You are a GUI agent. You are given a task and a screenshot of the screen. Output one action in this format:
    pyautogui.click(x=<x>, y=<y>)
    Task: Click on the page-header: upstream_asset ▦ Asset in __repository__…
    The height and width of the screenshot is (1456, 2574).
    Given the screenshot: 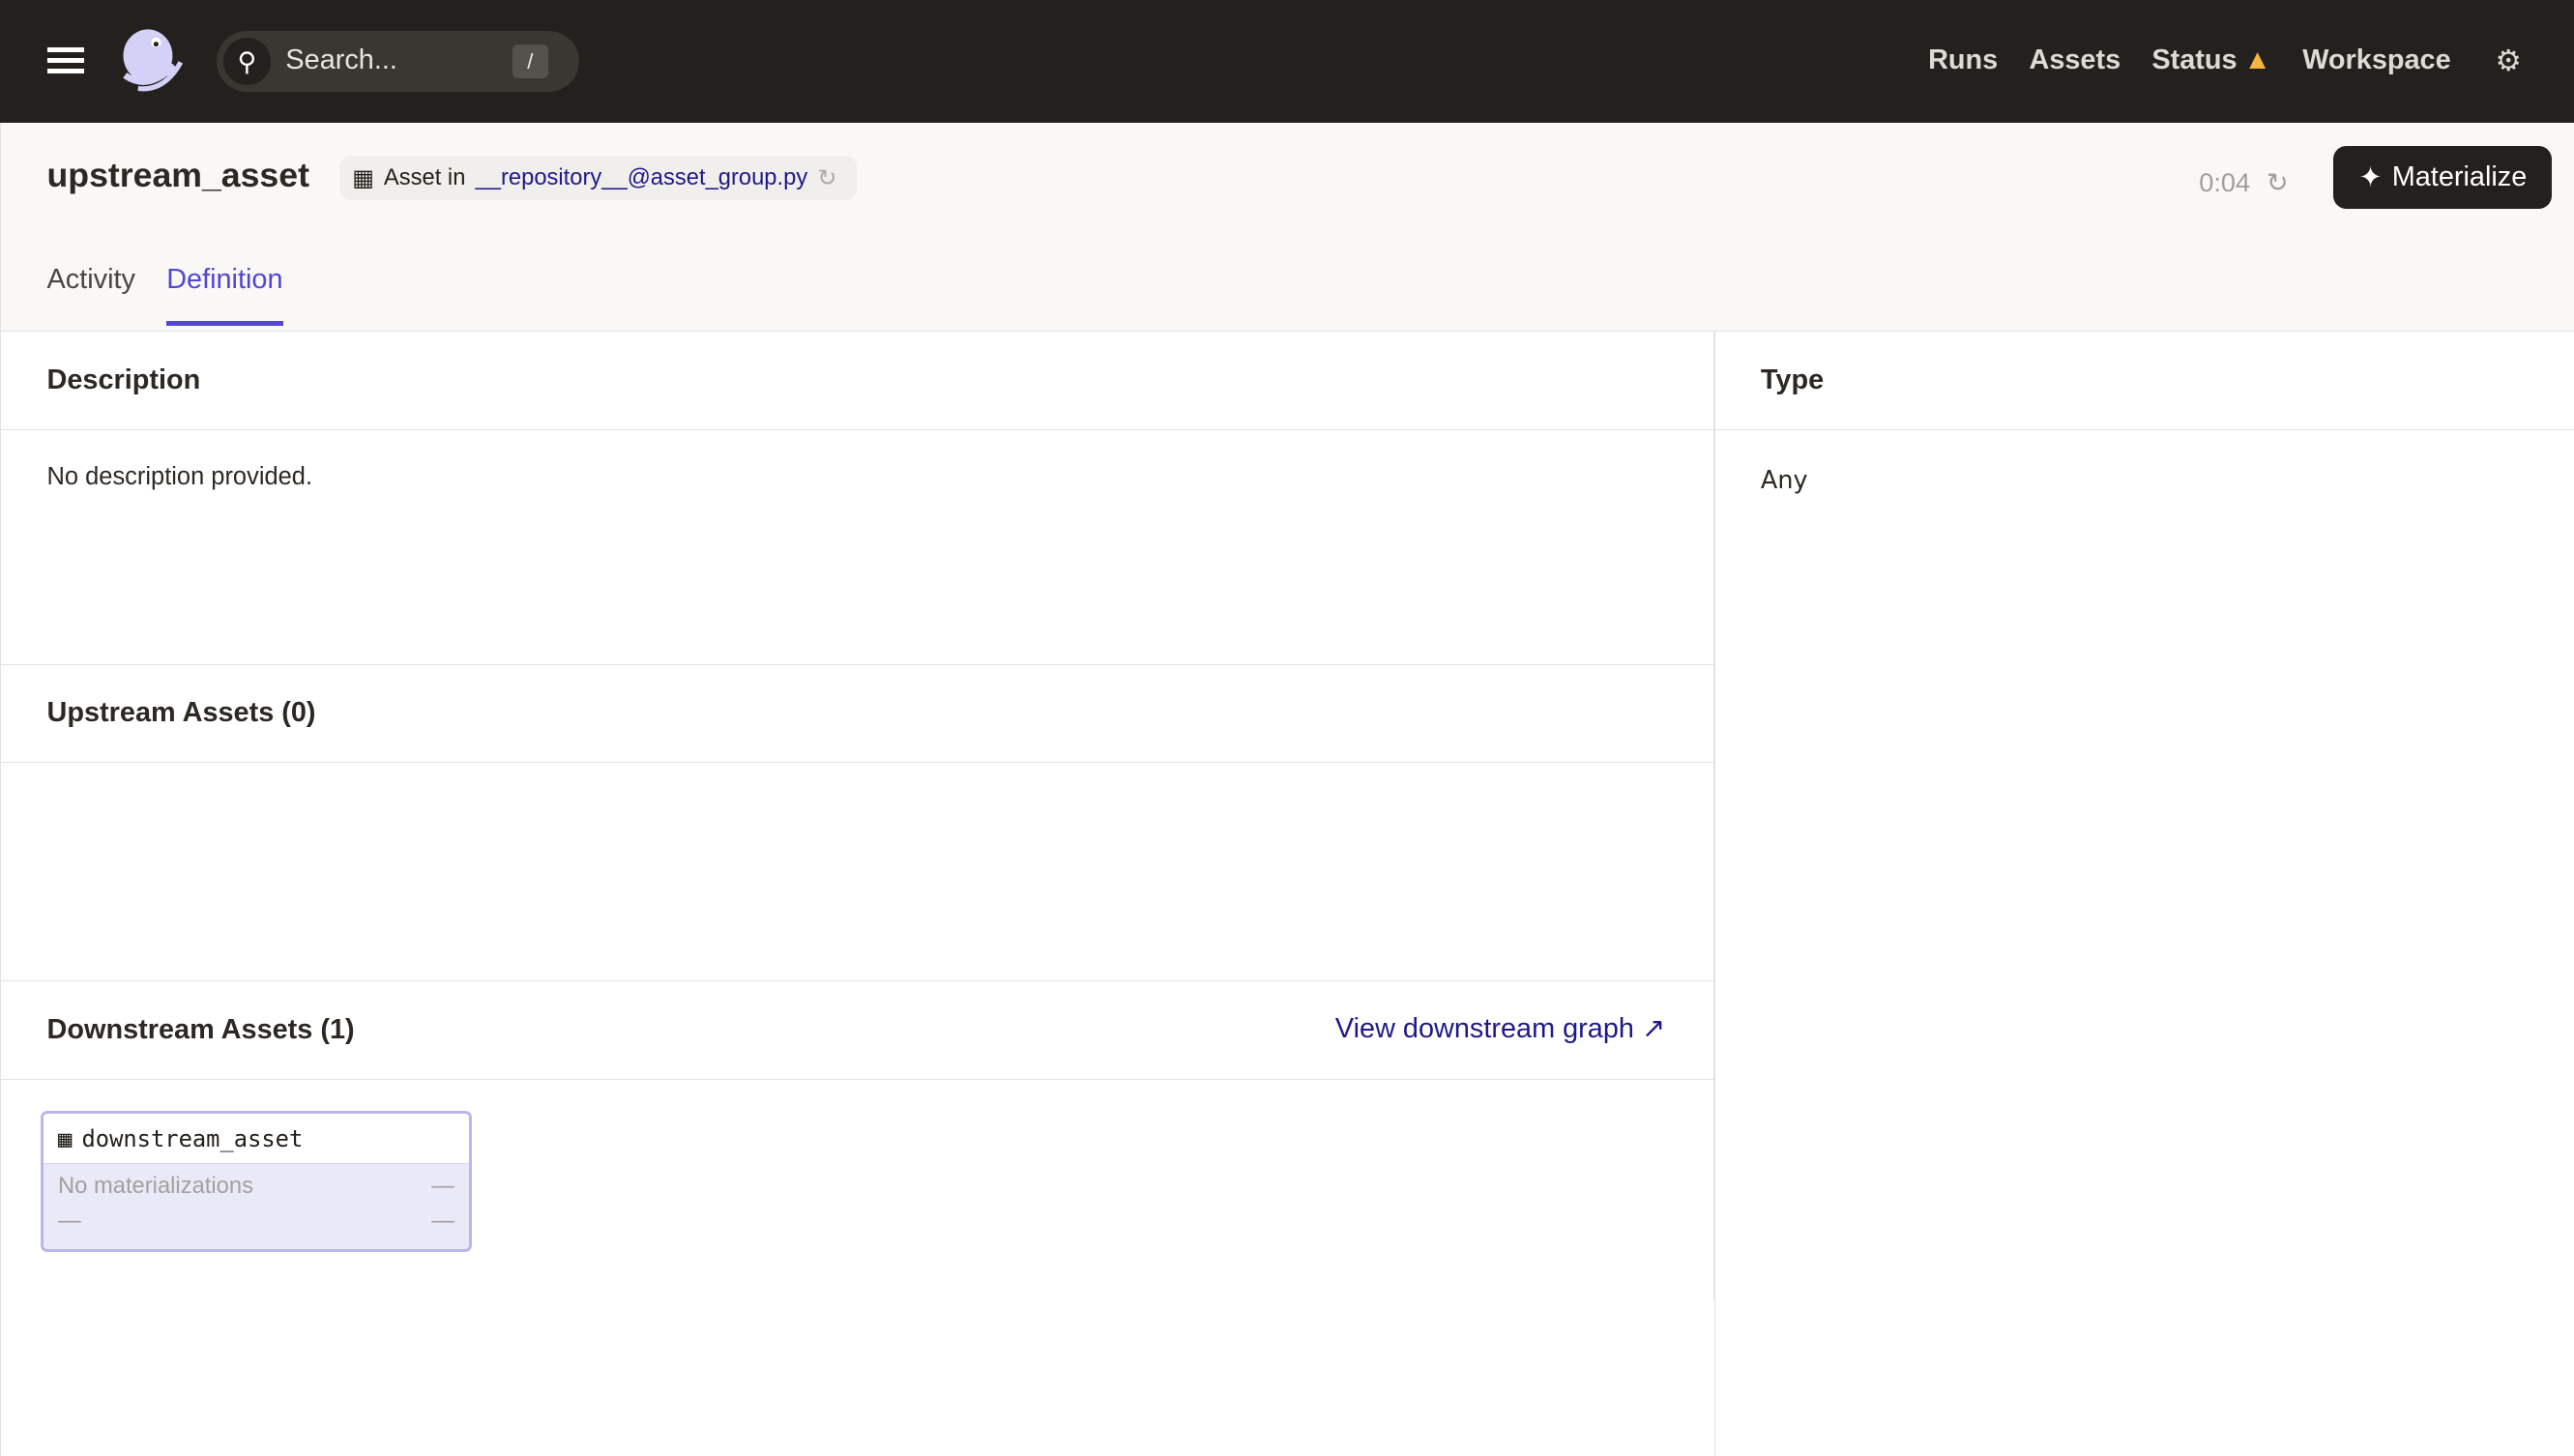 What is the action you would take?
    pyautogui.click(x=1287, y=228)
    